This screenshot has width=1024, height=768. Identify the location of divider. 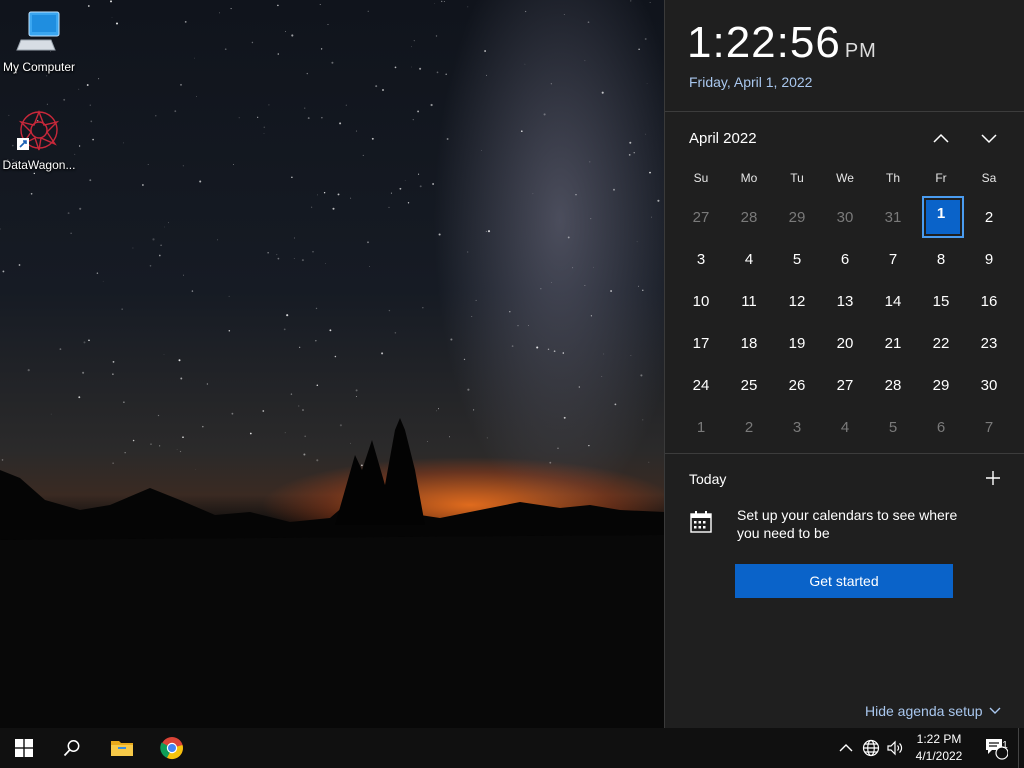
(844, 453).